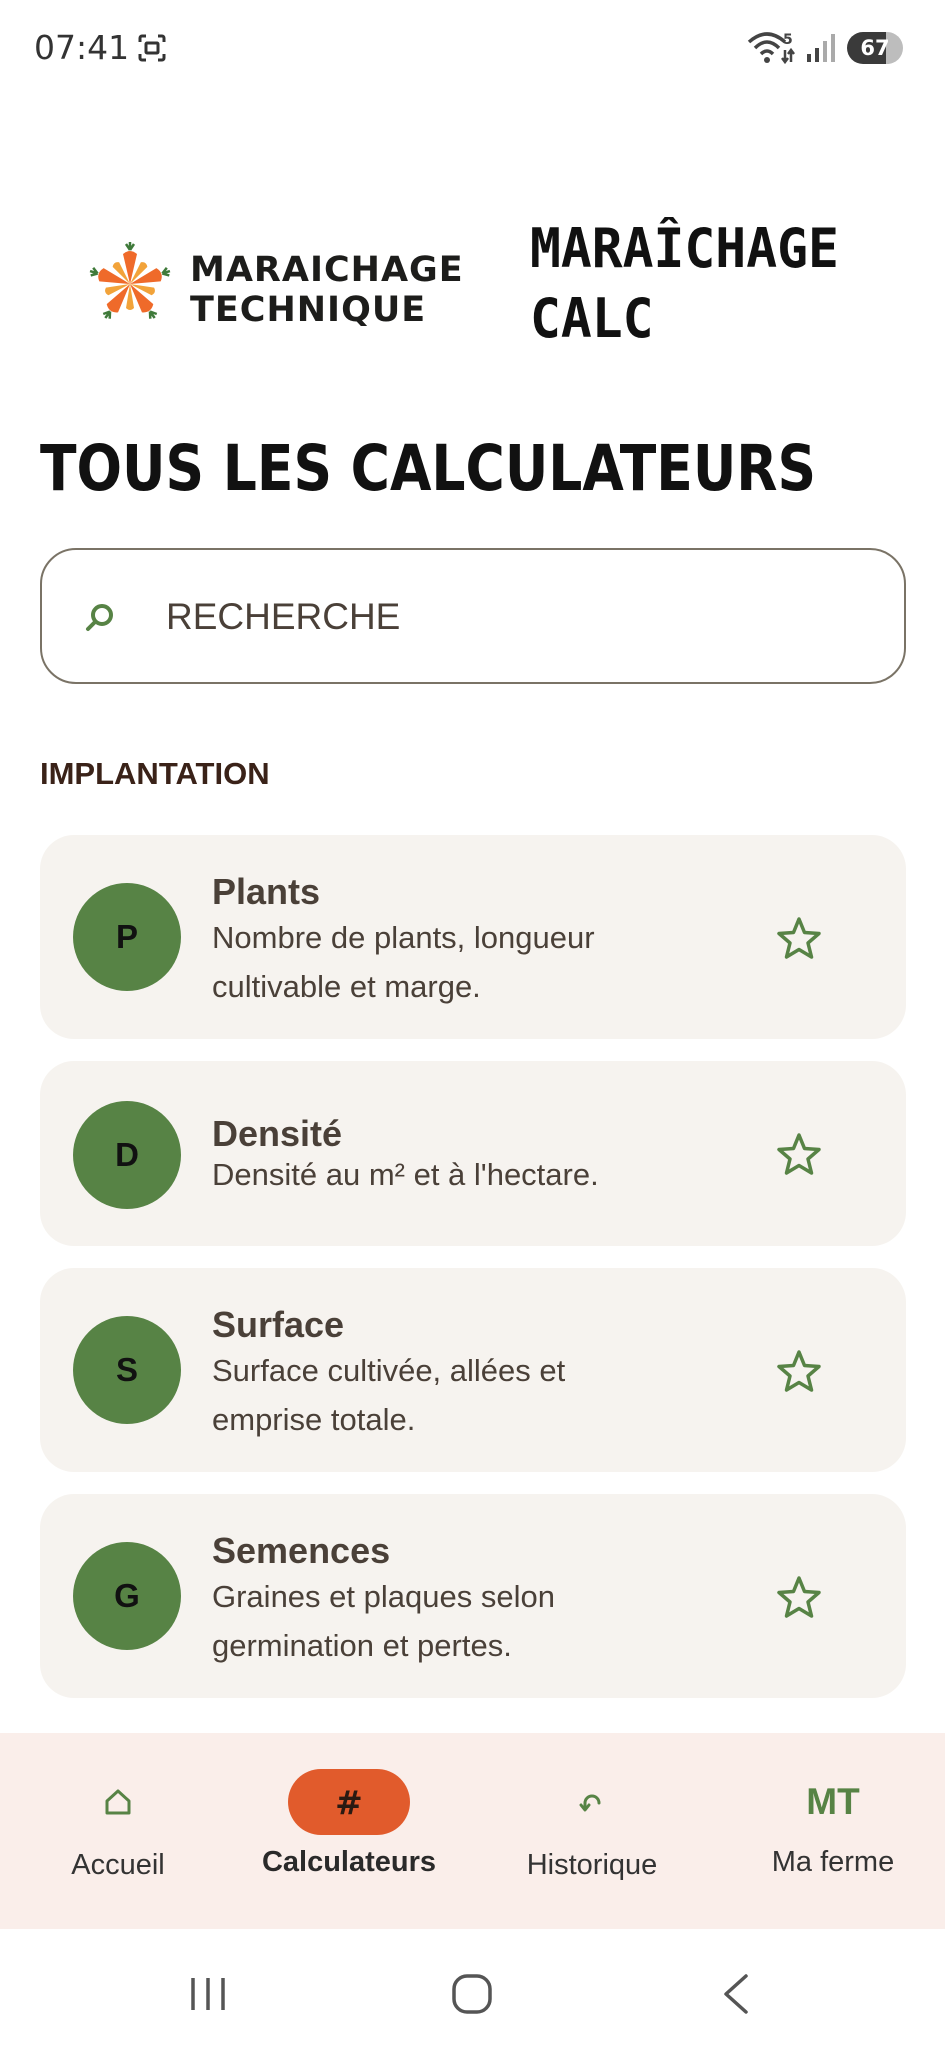 Image resolution: width=945 pixels, height=2048 pixels. I want to click on app-title-line2: CALC, so click(592, 318).